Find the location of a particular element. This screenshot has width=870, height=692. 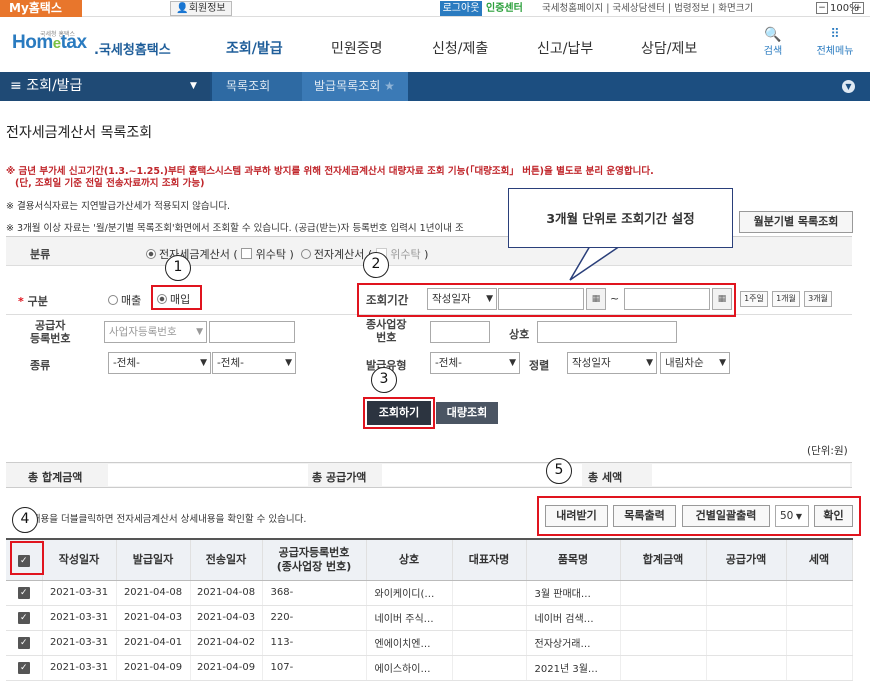

supplier-number-input is located at coordinates (252, 332).